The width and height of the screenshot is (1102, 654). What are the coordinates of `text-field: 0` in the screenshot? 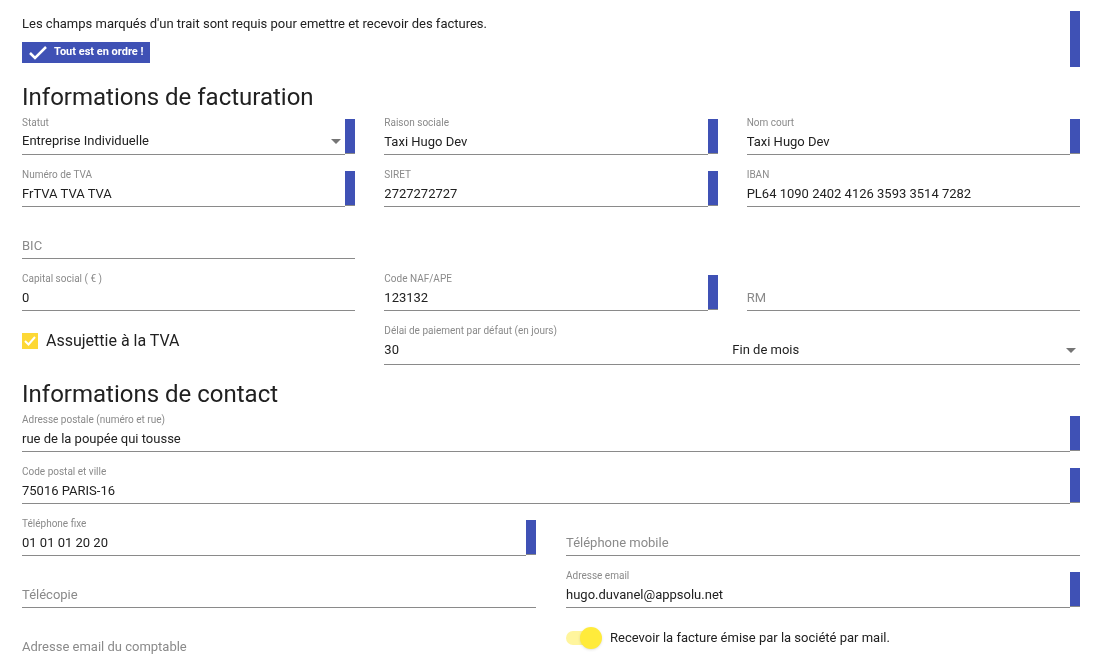 It's located at (189, 297).